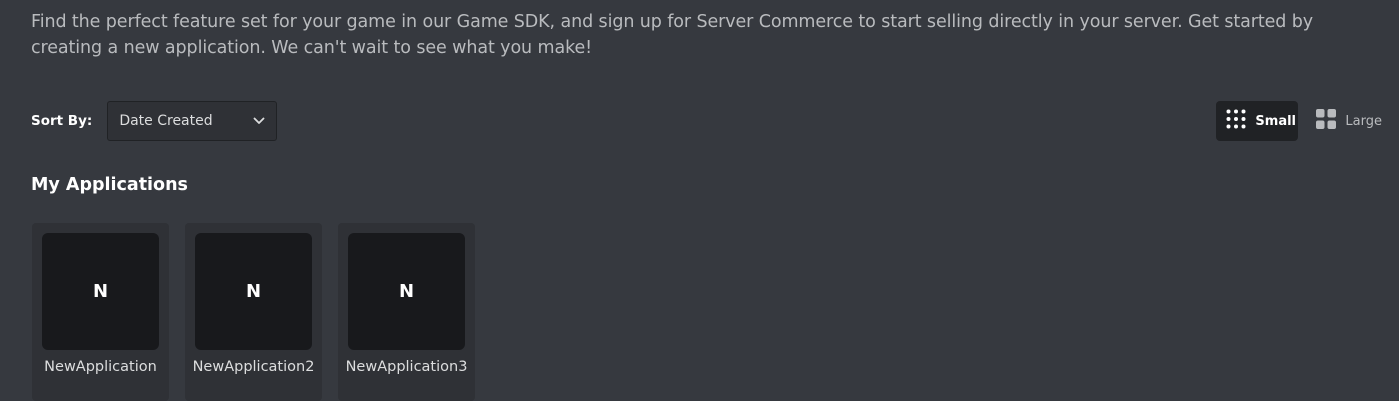 This screenshot has width=1399, height=401. I want to click on view-large-label: Large, so click(1363, 121).